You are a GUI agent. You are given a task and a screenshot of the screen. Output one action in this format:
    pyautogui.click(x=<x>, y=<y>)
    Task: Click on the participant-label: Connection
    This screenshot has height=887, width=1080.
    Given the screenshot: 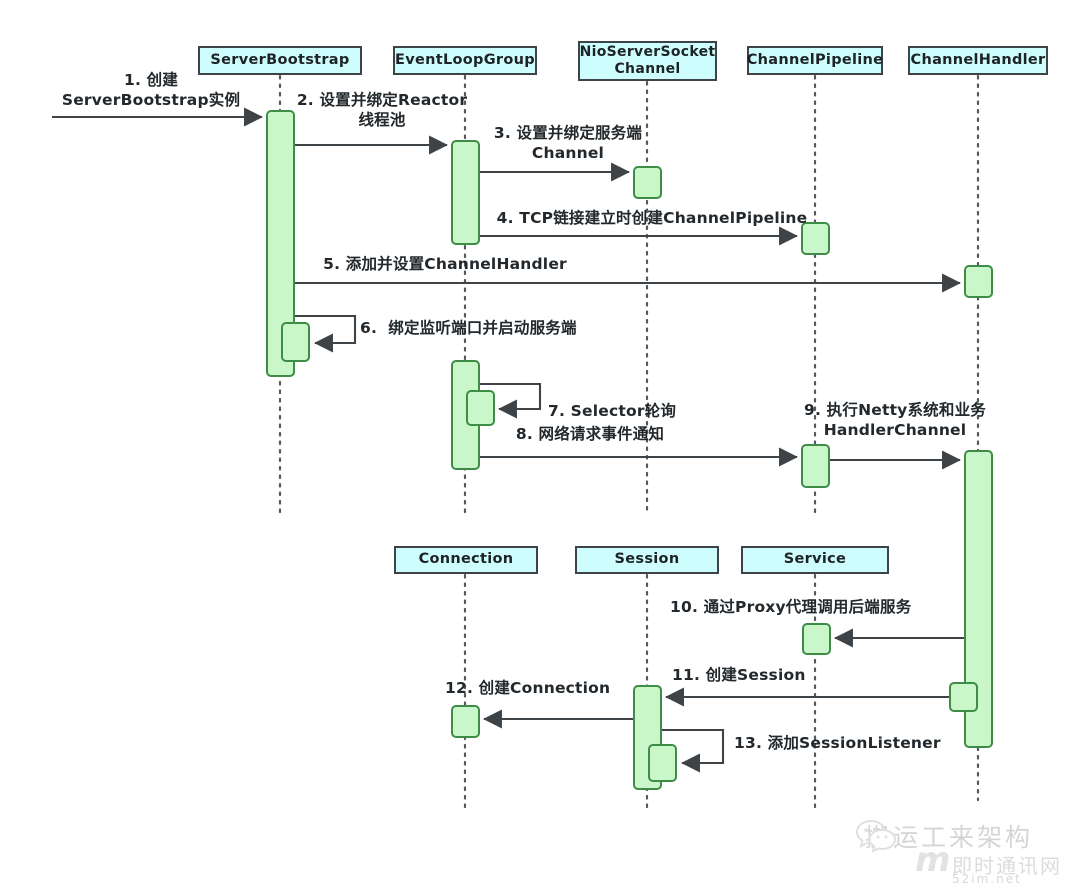 What is the action you would take?
    pyautogui.click(x=466, y=559)
    